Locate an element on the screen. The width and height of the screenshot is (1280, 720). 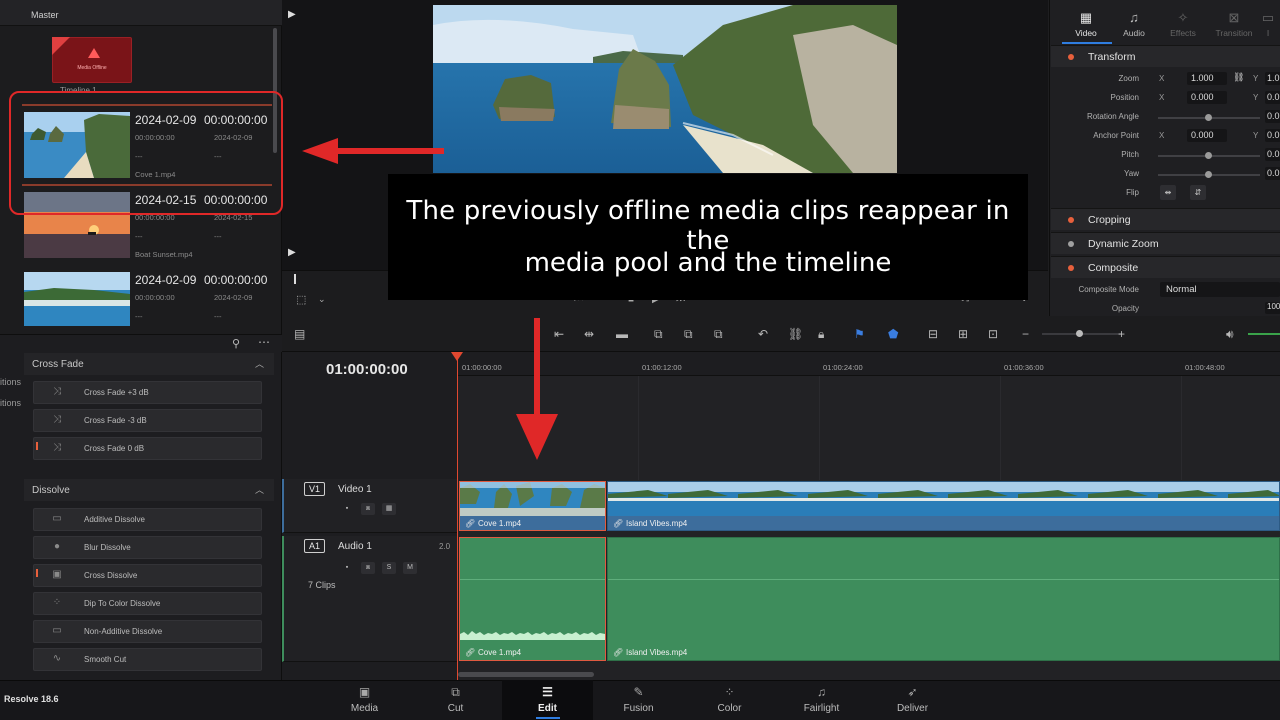
page-deliver: ➶ Deliver is located at coordinates (912, 700).